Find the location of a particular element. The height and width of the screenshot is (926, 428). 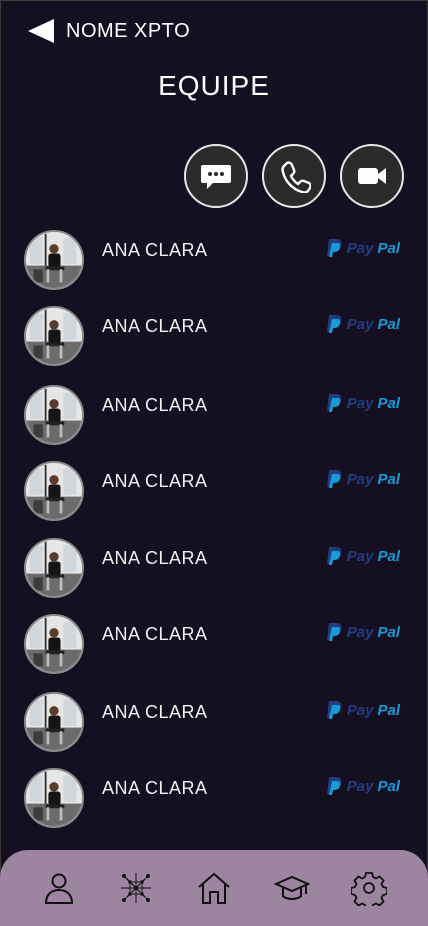

network-icon is located at coordinates (136, 888).